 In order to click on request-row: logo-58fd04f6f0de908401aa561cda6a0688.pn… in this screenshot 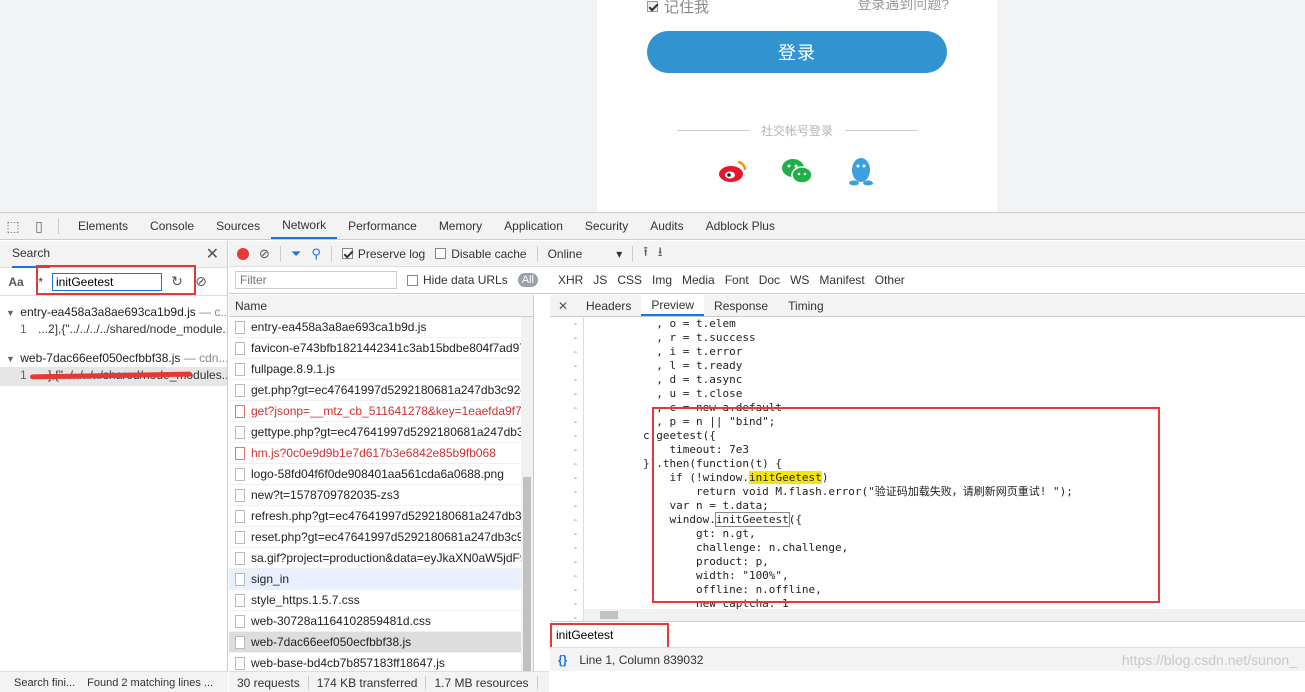, I will do `click(381, 474)`.